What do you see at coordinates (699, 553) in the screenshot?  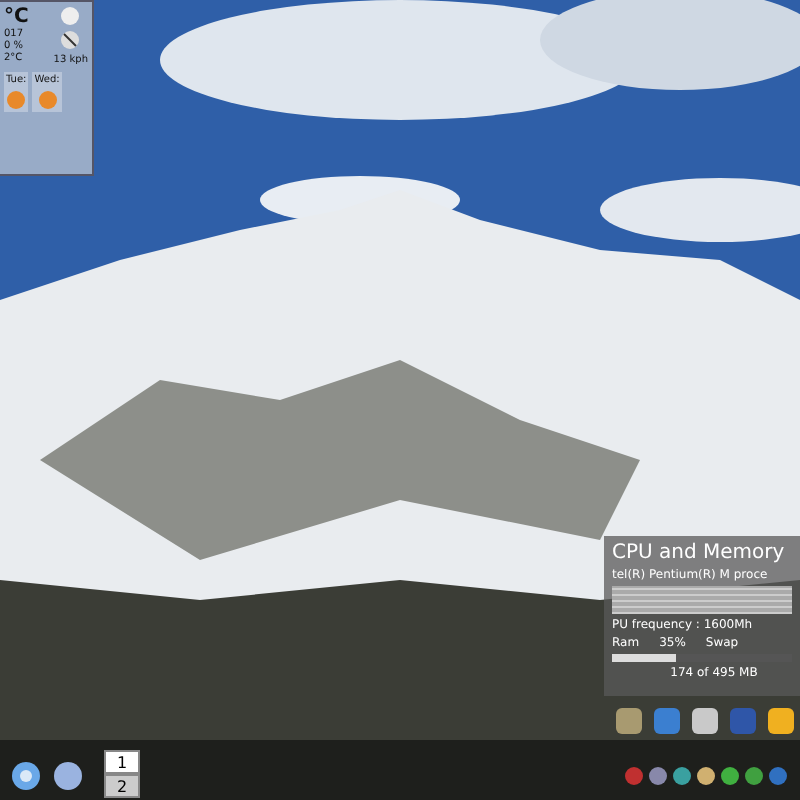 I see `widget-title: CPU and Memory` at bounding box center [699, 553].